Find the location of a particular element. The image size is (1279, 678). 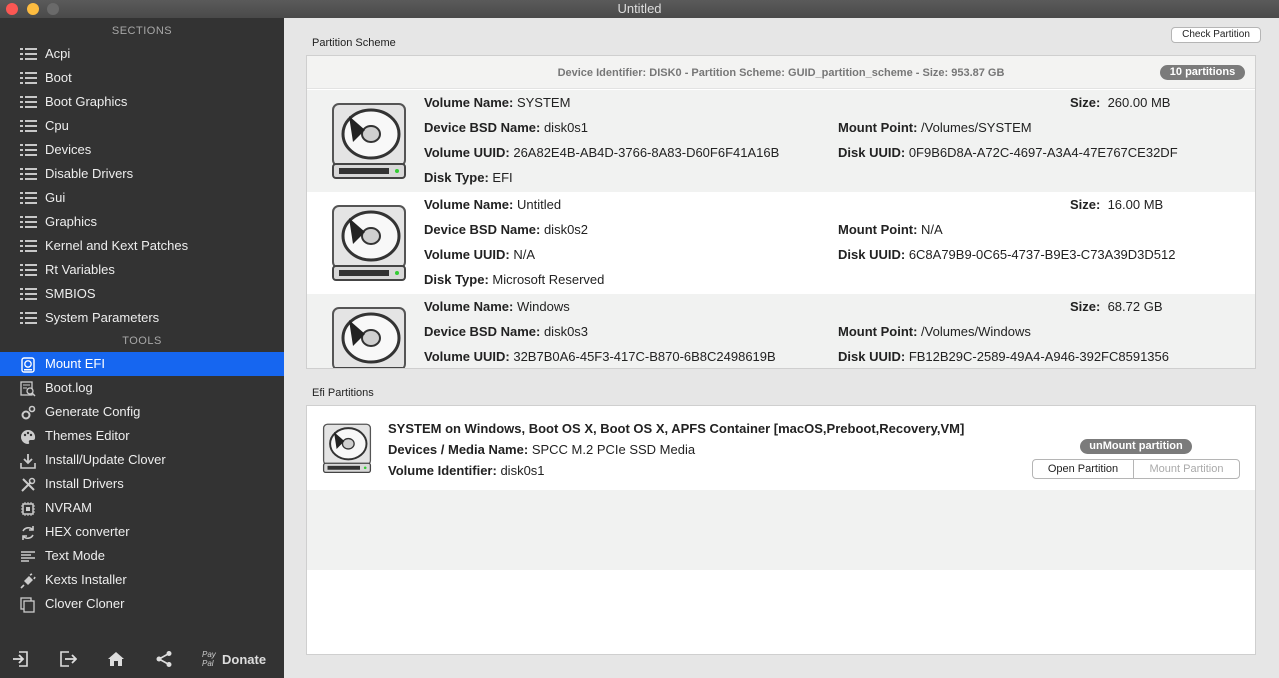

partition-bsd-name: Device BSD Name: disk0s1 is located at coordinates (506, 127).